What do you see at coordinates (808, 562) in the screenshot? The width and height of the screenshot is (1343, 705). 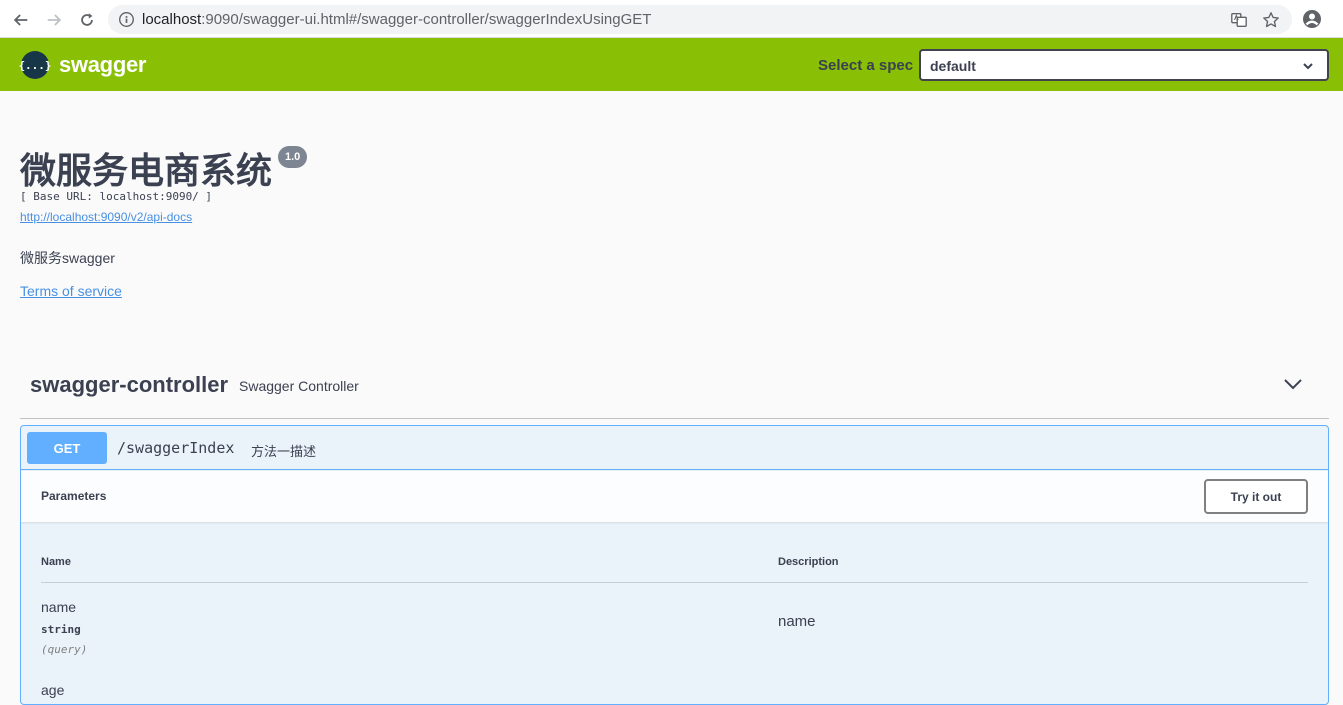 I see `column-header-description: Description` at bounding box center [808, 562].